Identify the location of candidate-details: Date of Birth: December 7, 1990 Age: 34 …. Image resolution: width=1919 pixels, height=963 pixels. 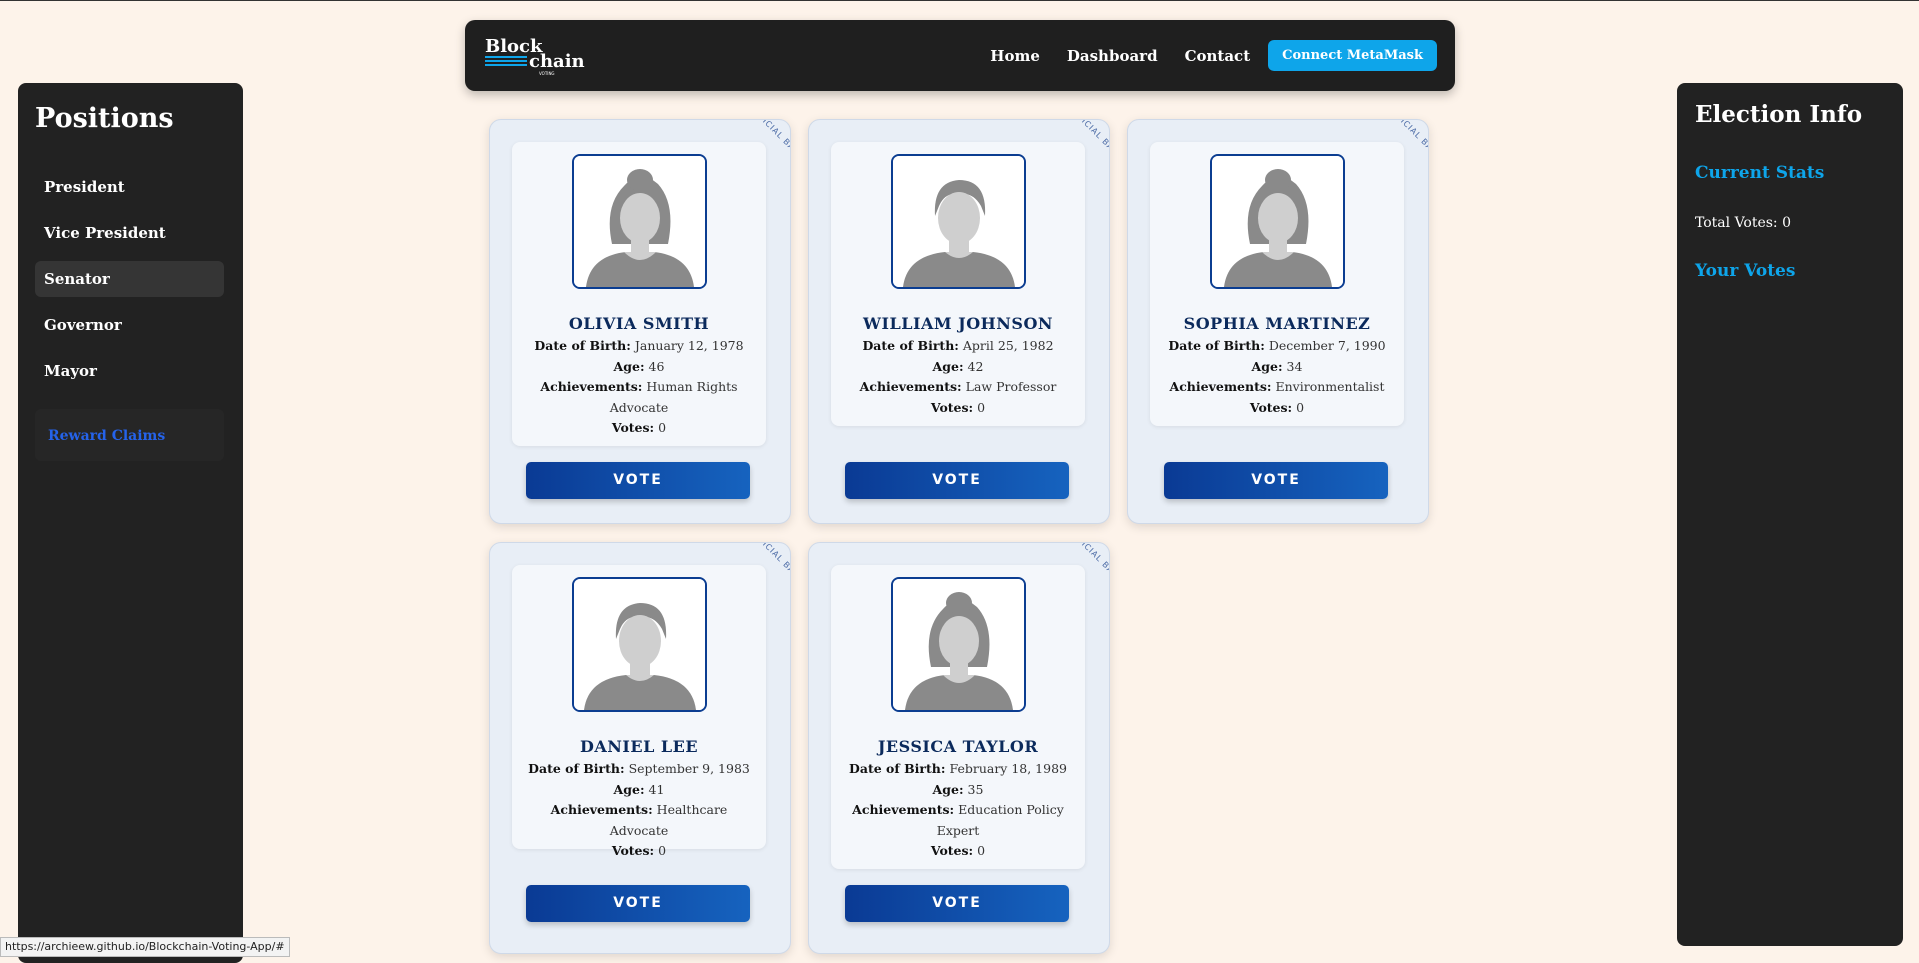
(1277, 376).